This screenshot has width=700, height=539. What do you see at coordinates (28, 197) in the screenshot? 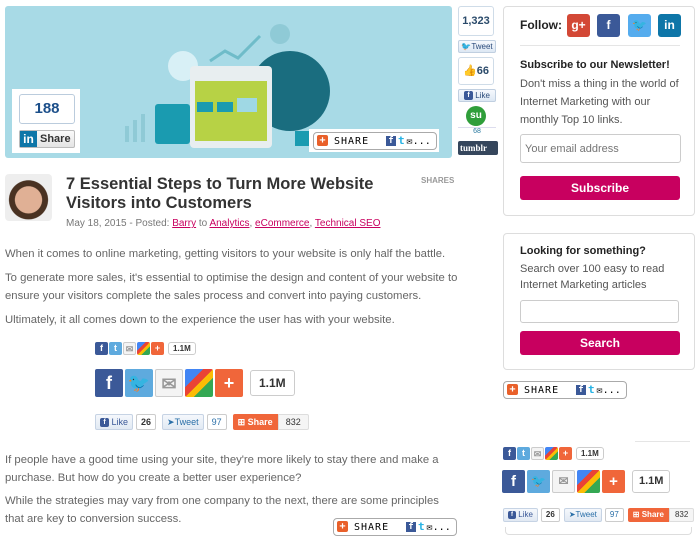
I see `author-avatar` at bounding box center [28, 197].